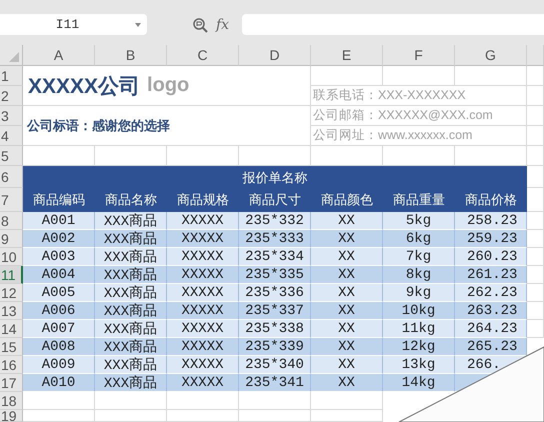 The image size is (544, 422). I want to click on column-header: B, so click(131, 55).